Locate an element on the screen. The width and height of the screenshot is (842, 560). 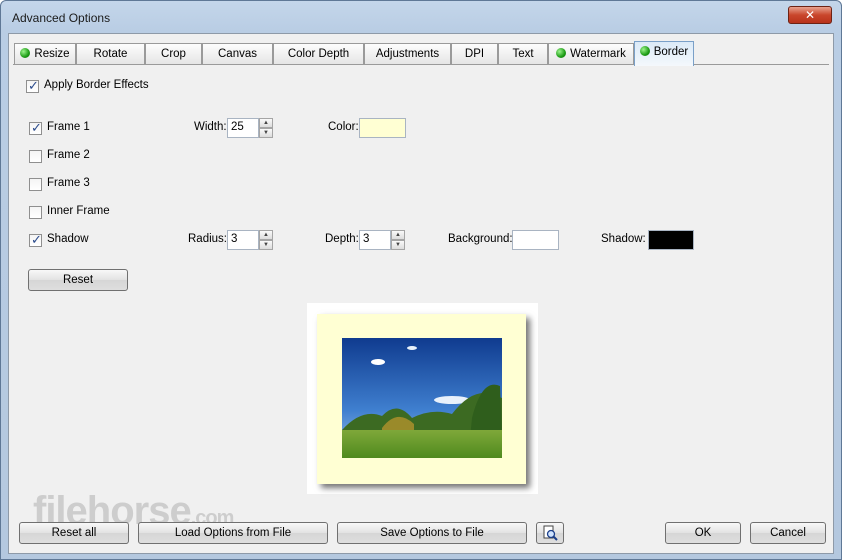
tab-label: Border is located at coordinates (671, 52).